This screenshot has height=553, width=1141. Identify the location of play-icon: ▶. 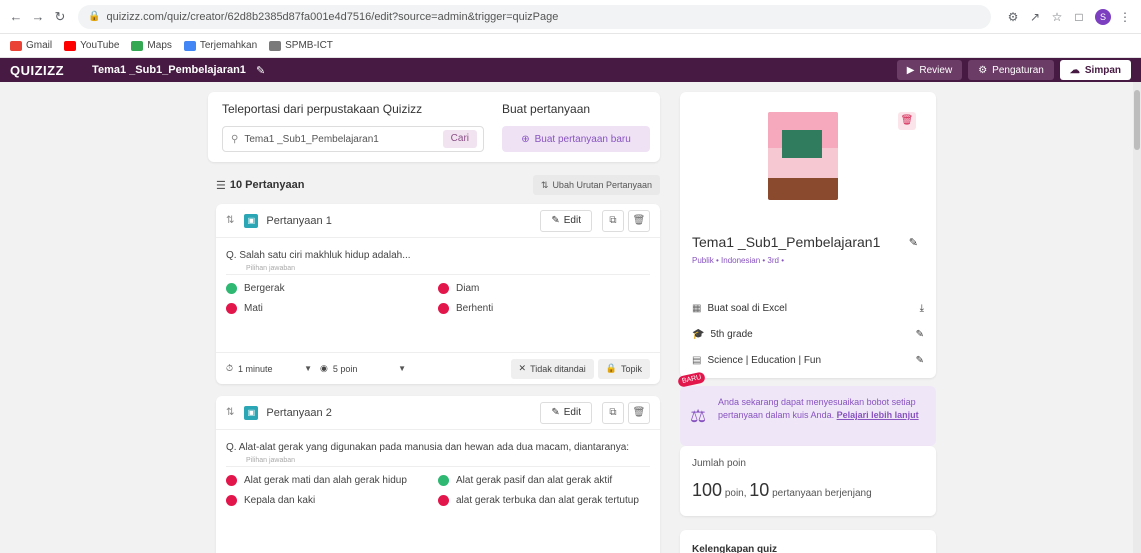
(910, 70).